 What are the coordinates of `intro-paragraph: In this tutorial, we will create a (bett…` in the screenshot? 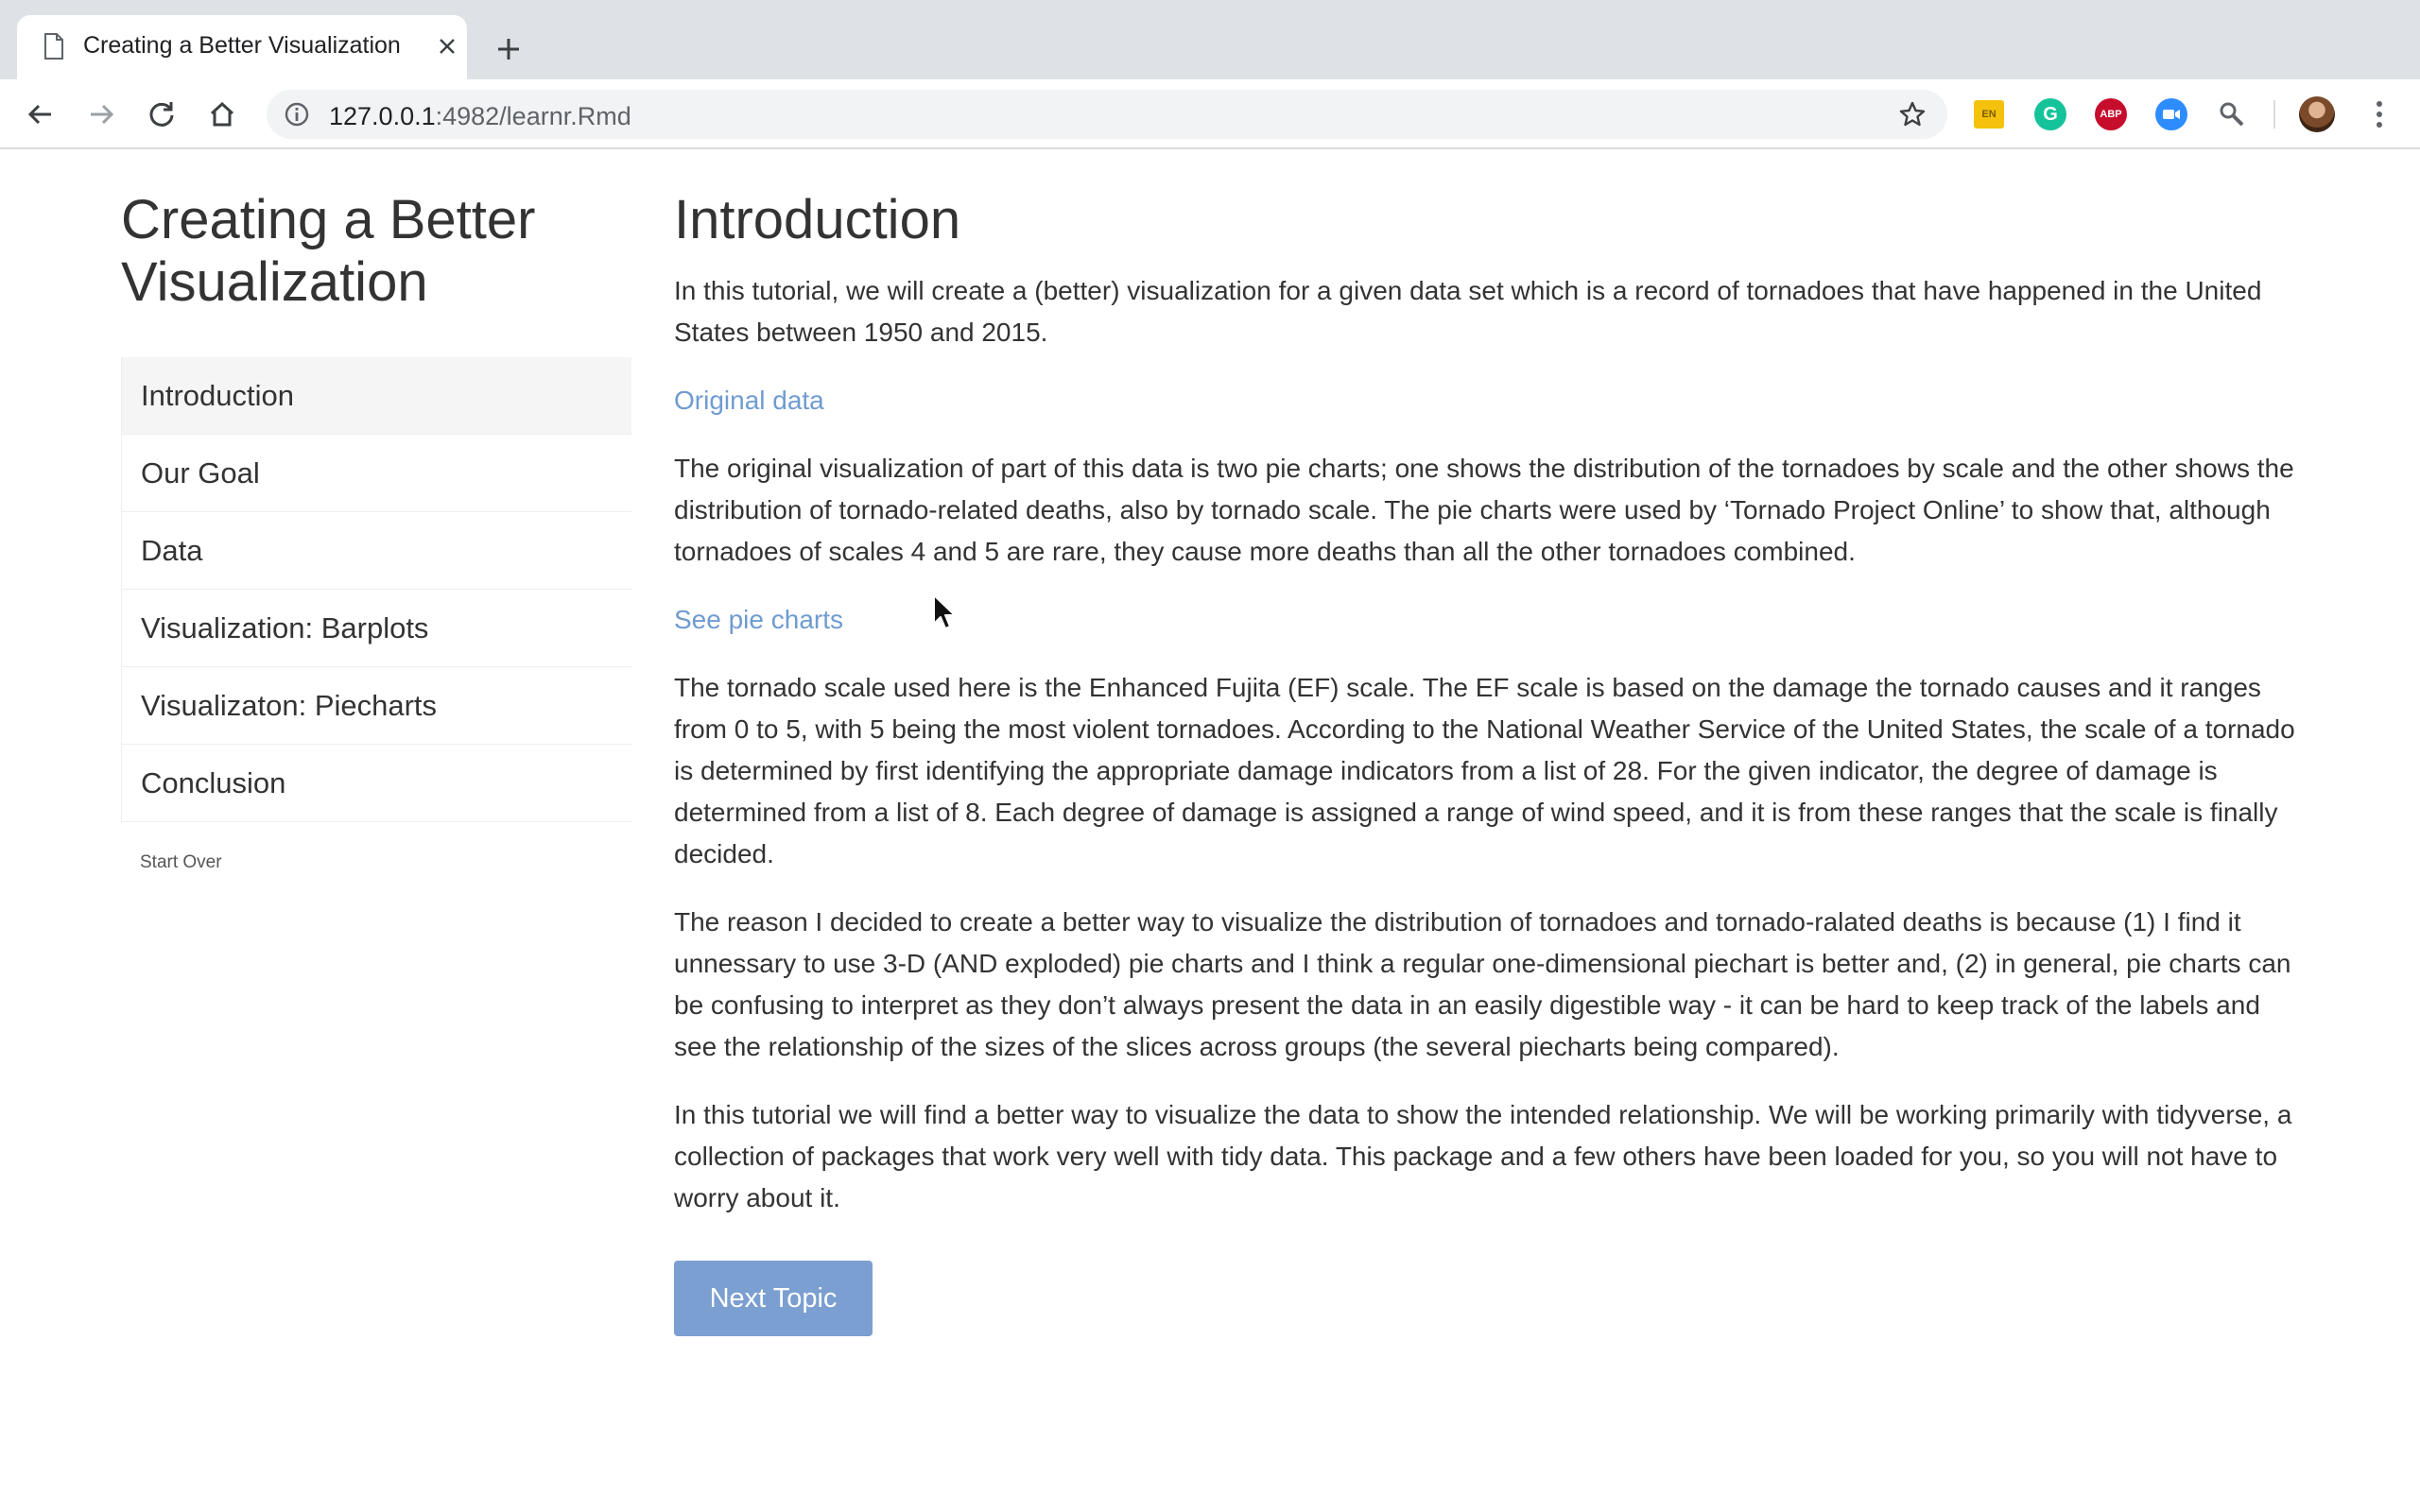 It's located at (1468, 311).